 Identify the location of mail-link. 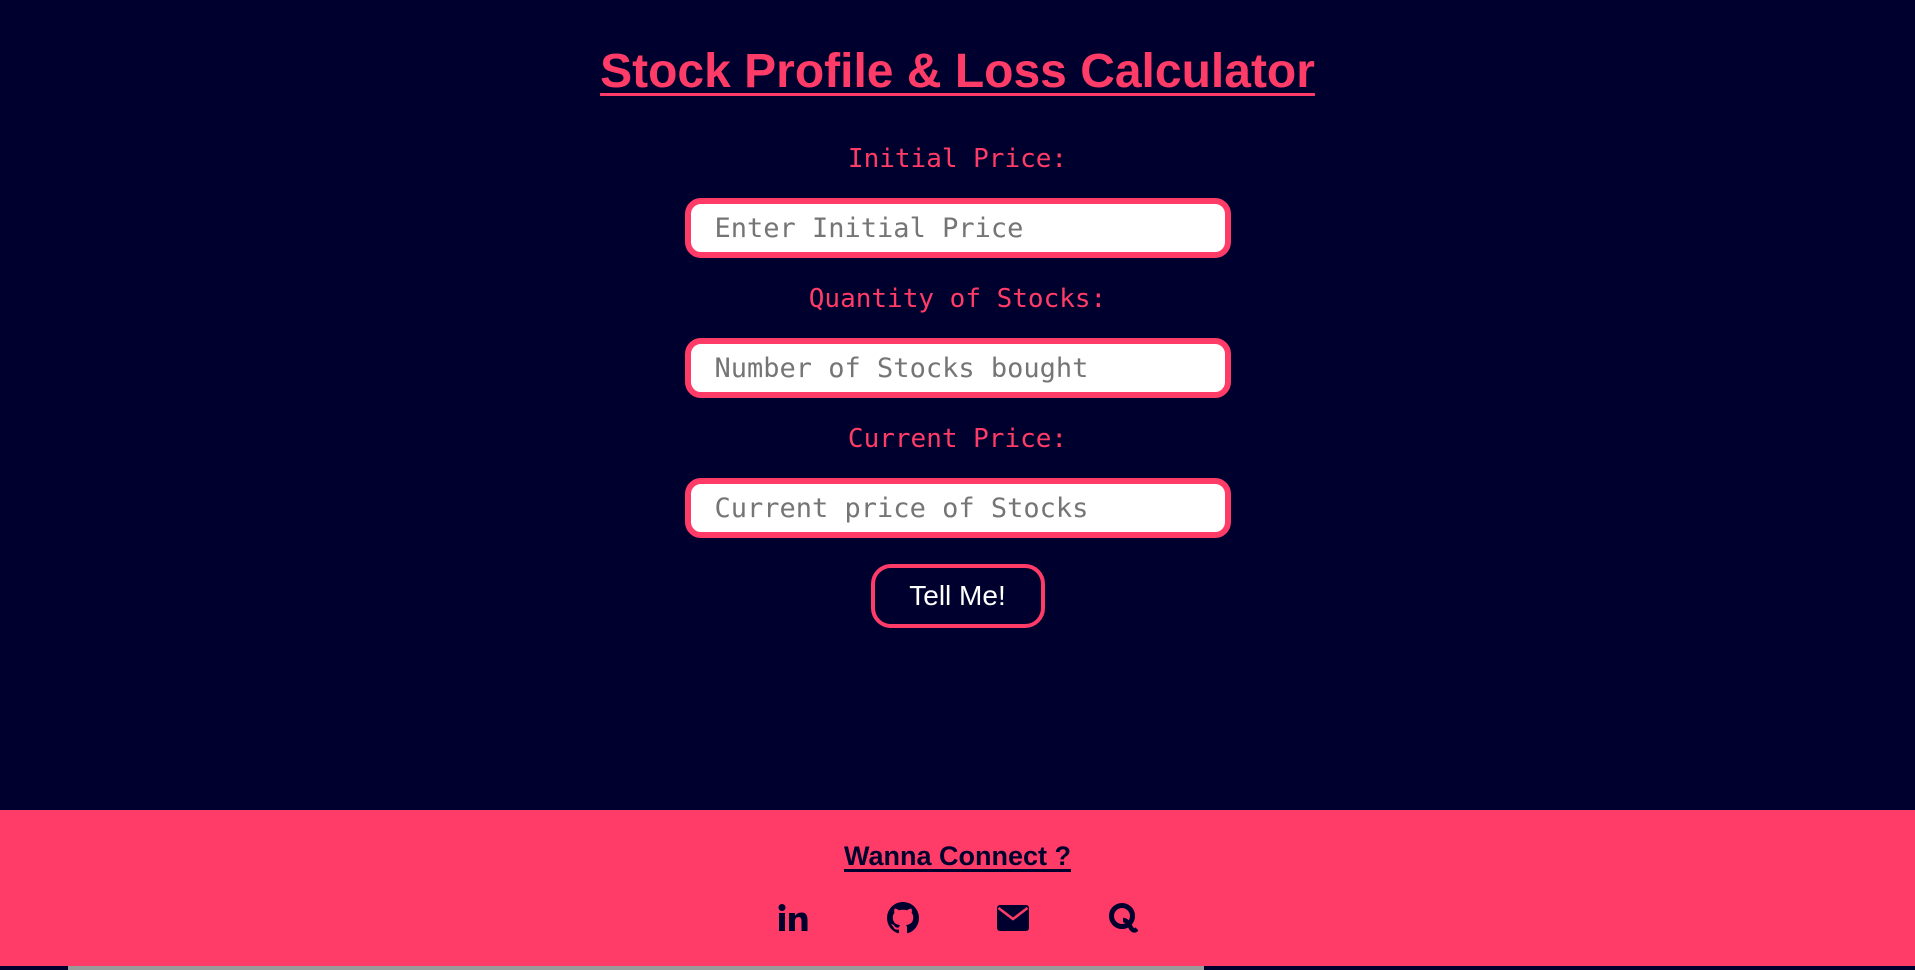
(1013, 918).